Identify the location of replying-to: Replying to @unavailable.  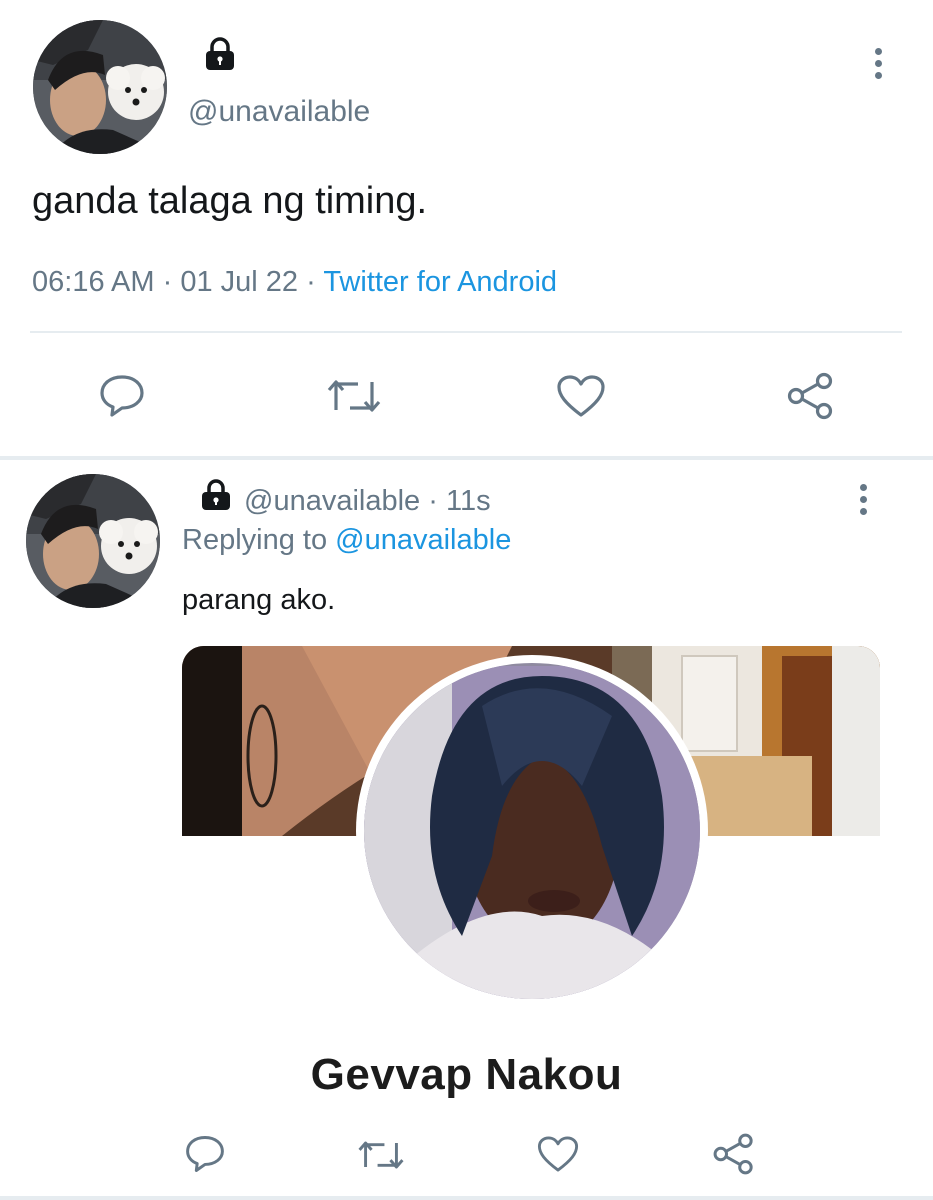
(346, 540).